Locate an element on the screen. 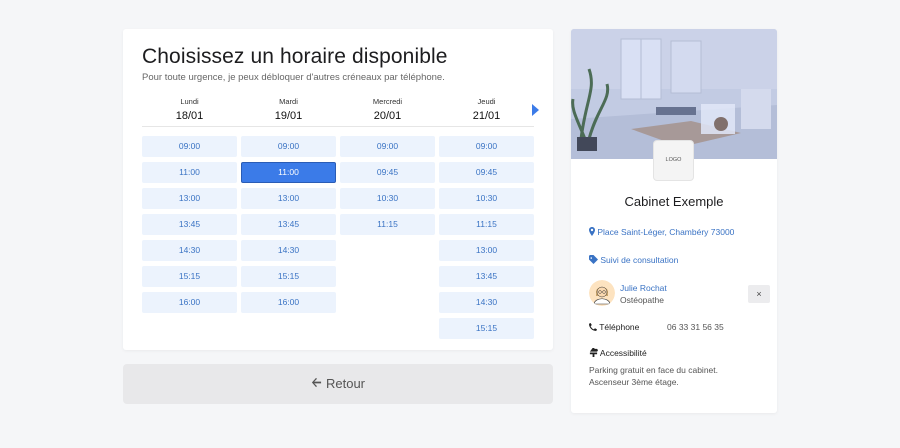  day-name: Mardi is located at coordinates (288, 101).